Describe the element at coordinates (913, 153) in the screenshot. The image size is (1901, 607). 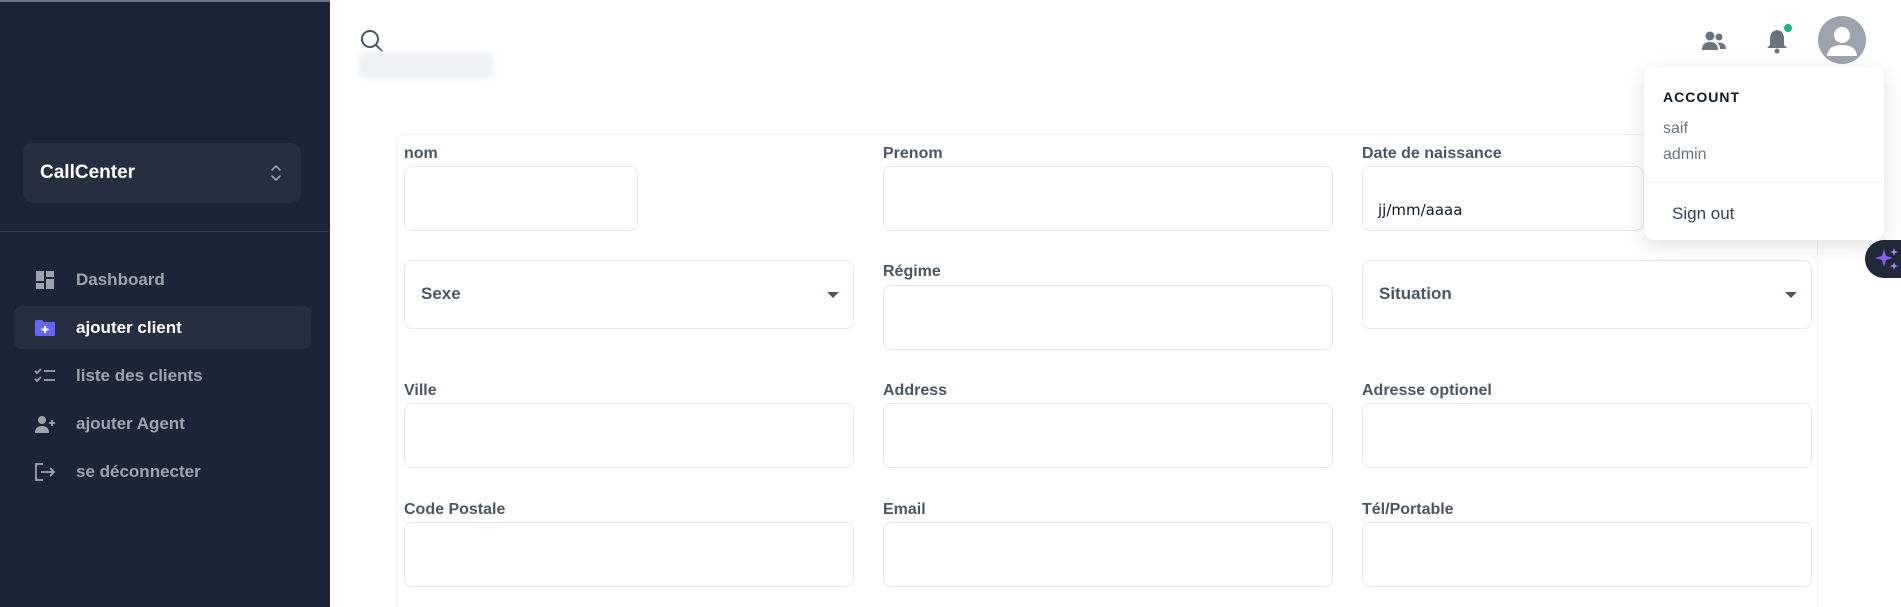
I see `label-prenom: Prenom` at that location.